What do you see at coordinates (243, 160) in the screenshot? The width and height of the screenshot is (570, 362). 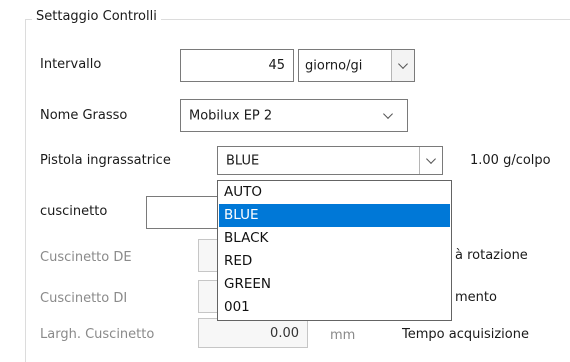 I see `grease-gun-value: BLUE` at bounding box center [243, 160].